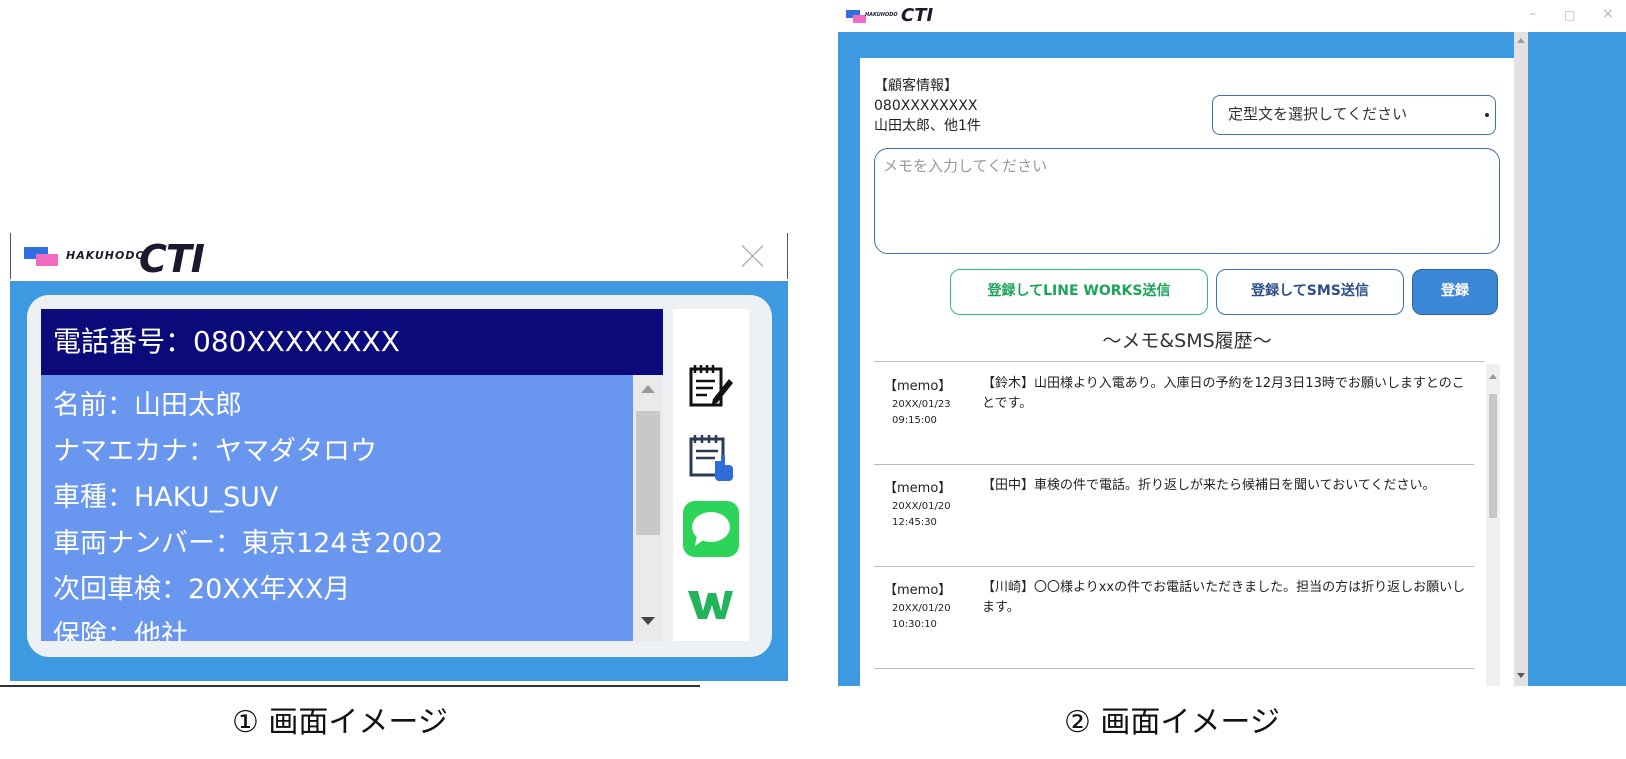 This screenshot has height=759, width=1626. I want to click on hakuhodo-logo-icon, so click(48, 257).